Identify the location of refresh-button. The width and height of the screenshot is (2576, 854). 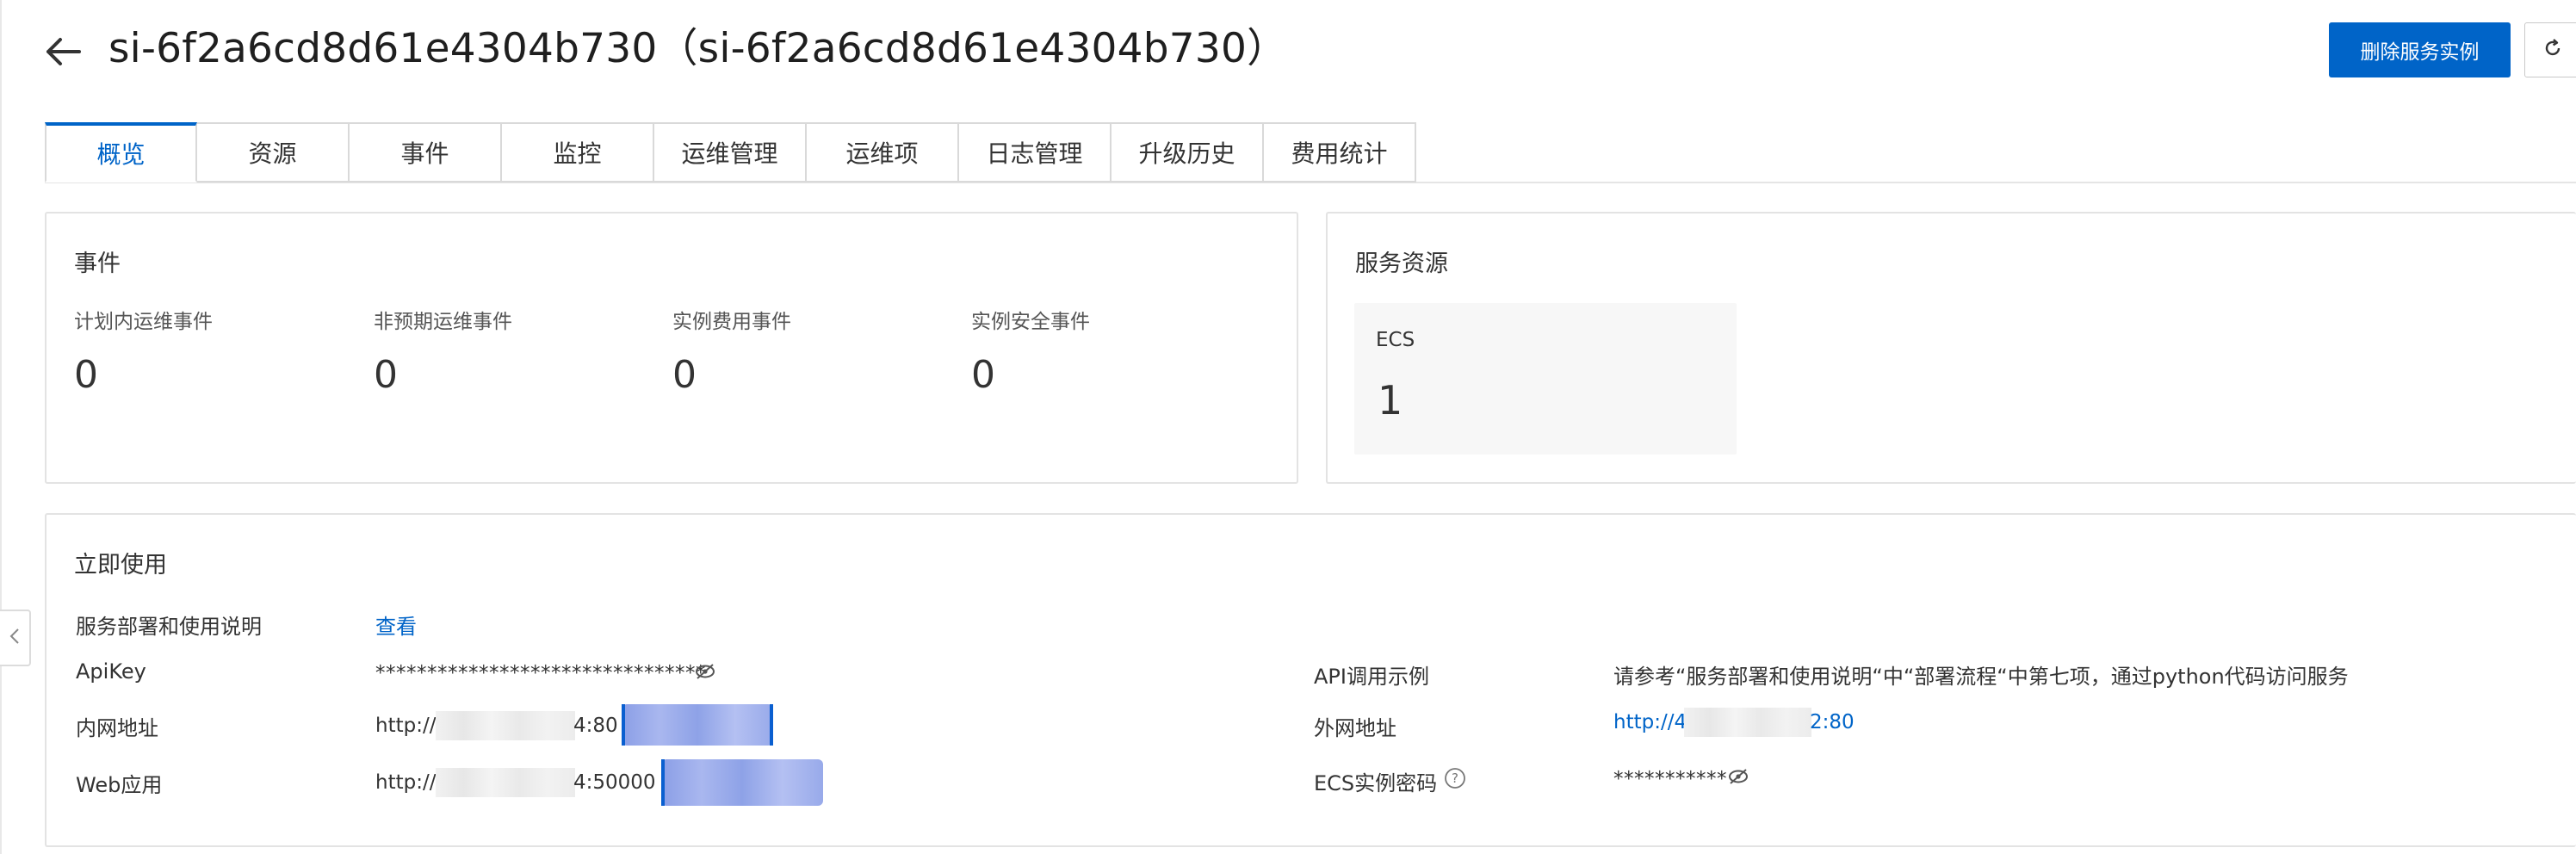
(2550, 49).